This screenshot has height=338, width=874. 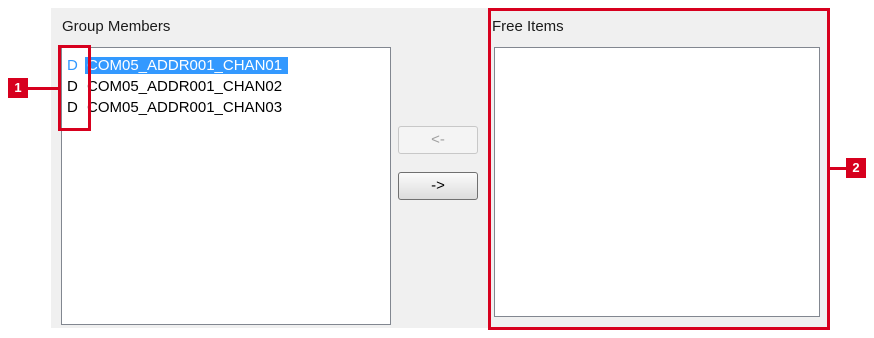 I want to click on list-item: D COM05_ADDR001_CHAN02, so click(x=224, y=87).